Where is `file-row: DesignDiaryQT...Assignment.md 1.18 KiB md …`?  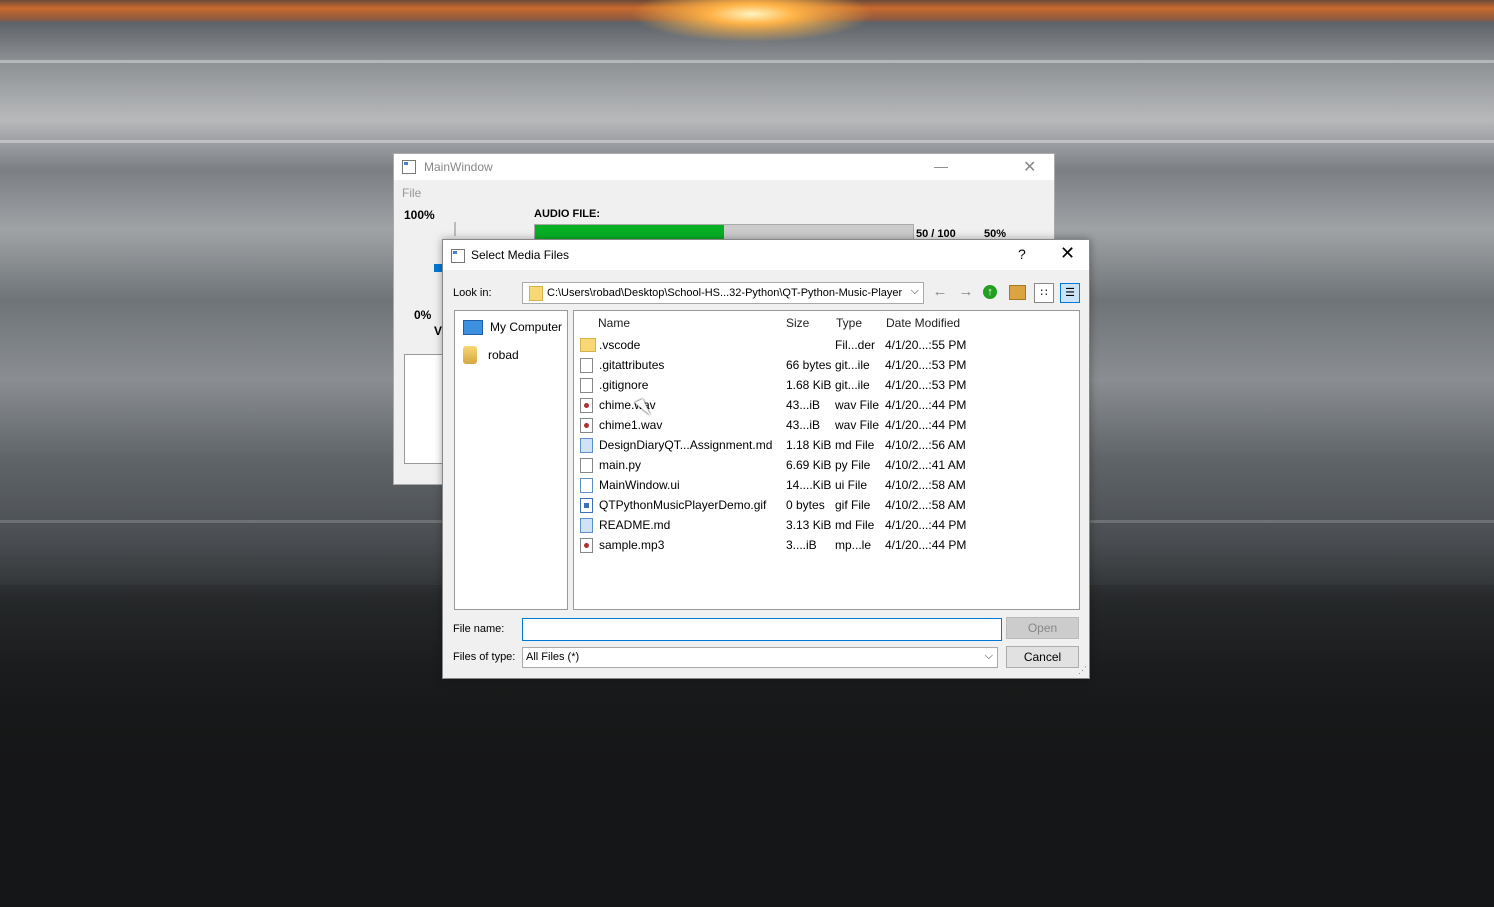
file-row: DesignDiaryQT...Assignment.md 1.18 KiB md … is located at coordinates (826, 445).